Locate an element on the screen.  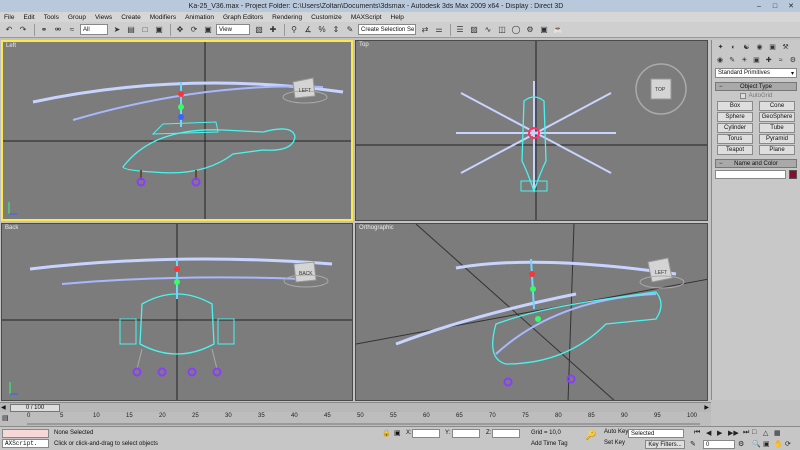
zoom-all-icon: ▣ is located at coordinates (766, 444).